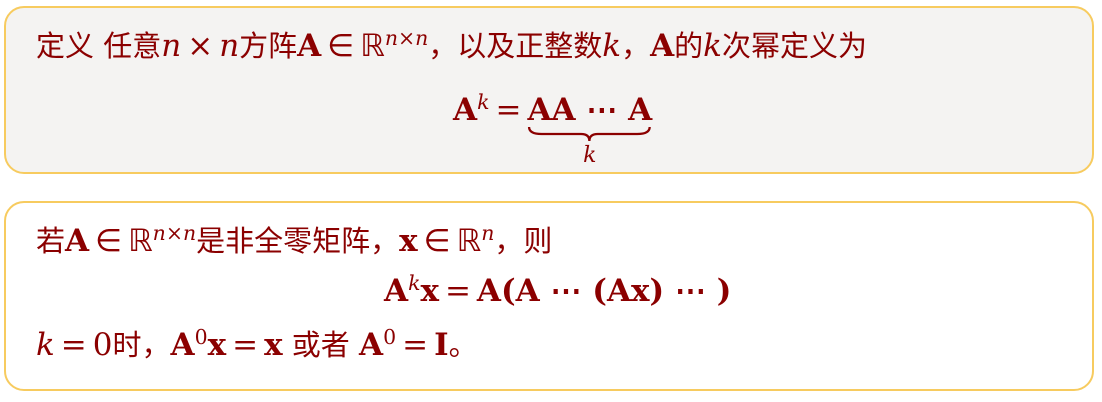  I want to click on period: 。, so click(463, 345).